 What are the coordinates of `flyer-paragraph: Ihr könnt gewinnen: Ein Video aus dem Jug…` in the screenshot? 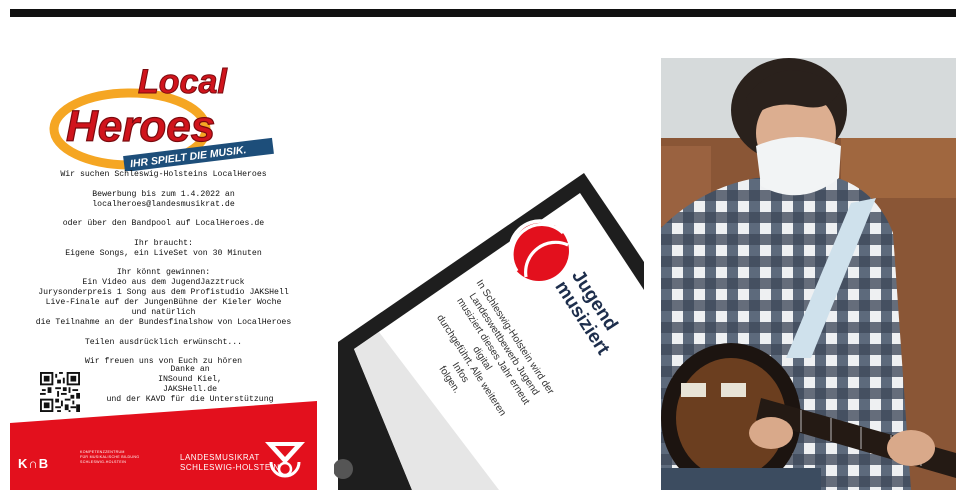 It's located at (163, 297).